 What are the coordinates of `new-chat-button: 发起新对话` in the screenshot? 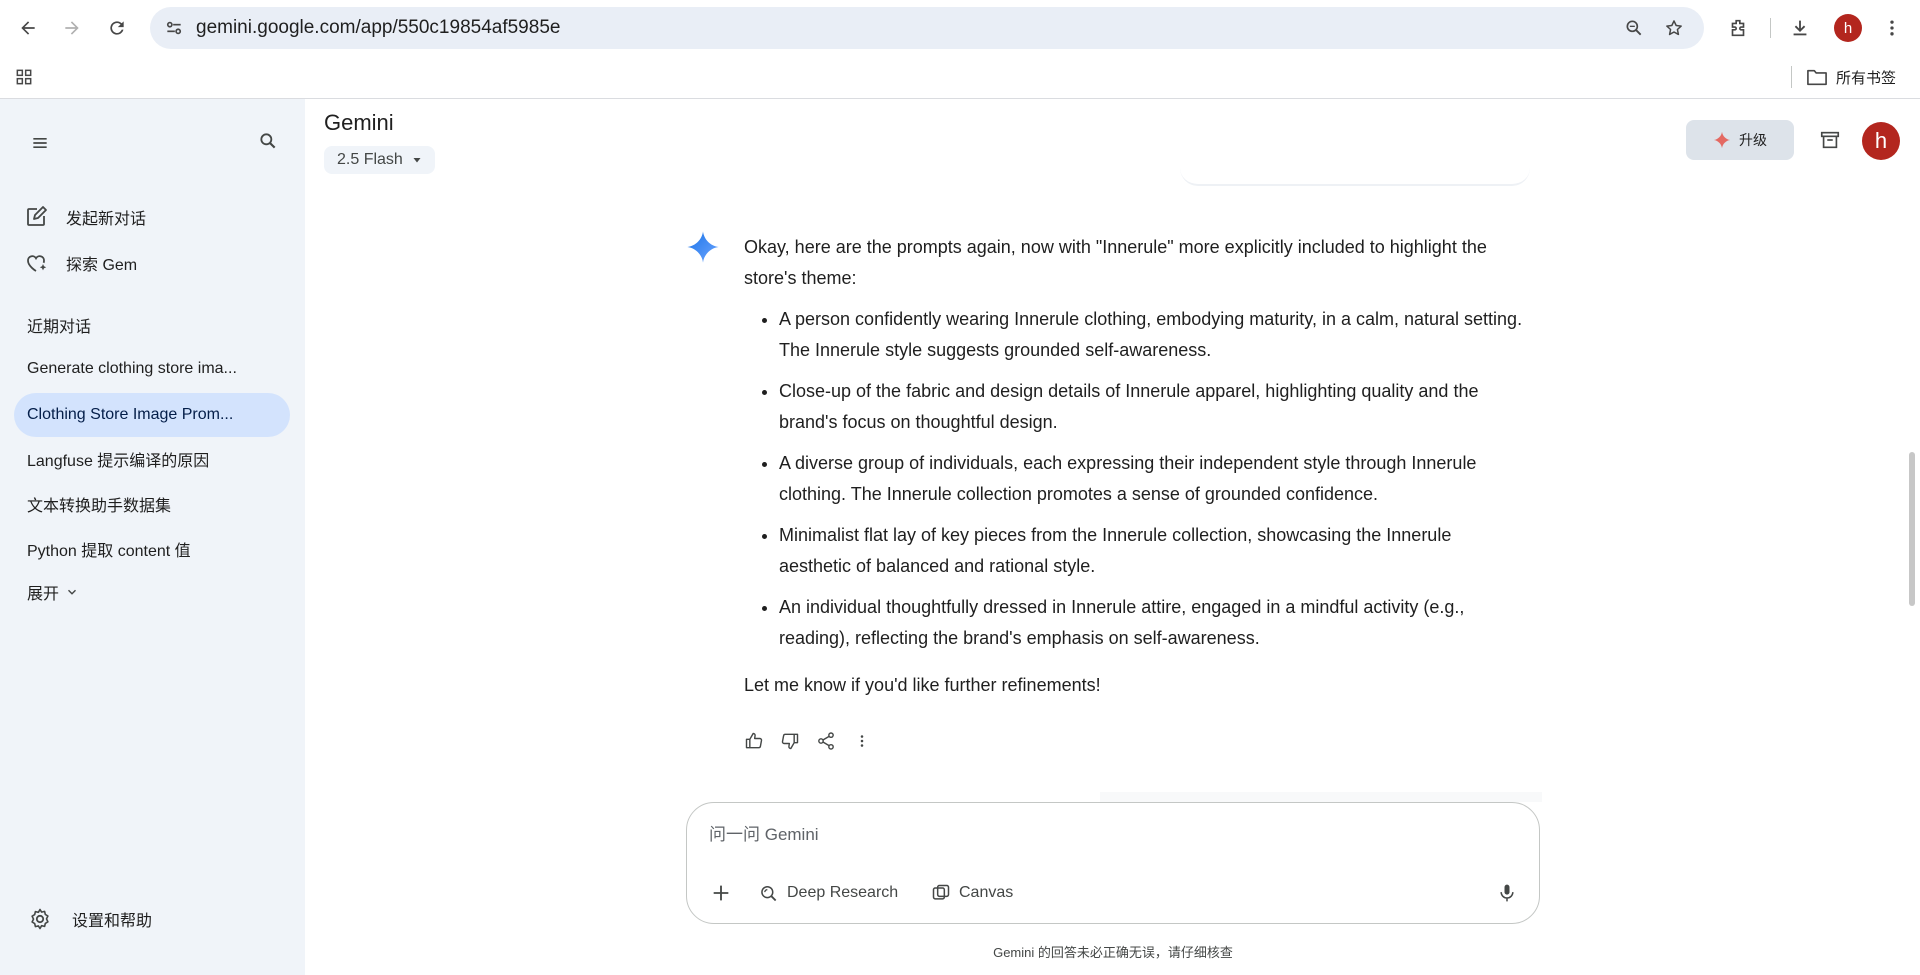 It's located at (85, 217).